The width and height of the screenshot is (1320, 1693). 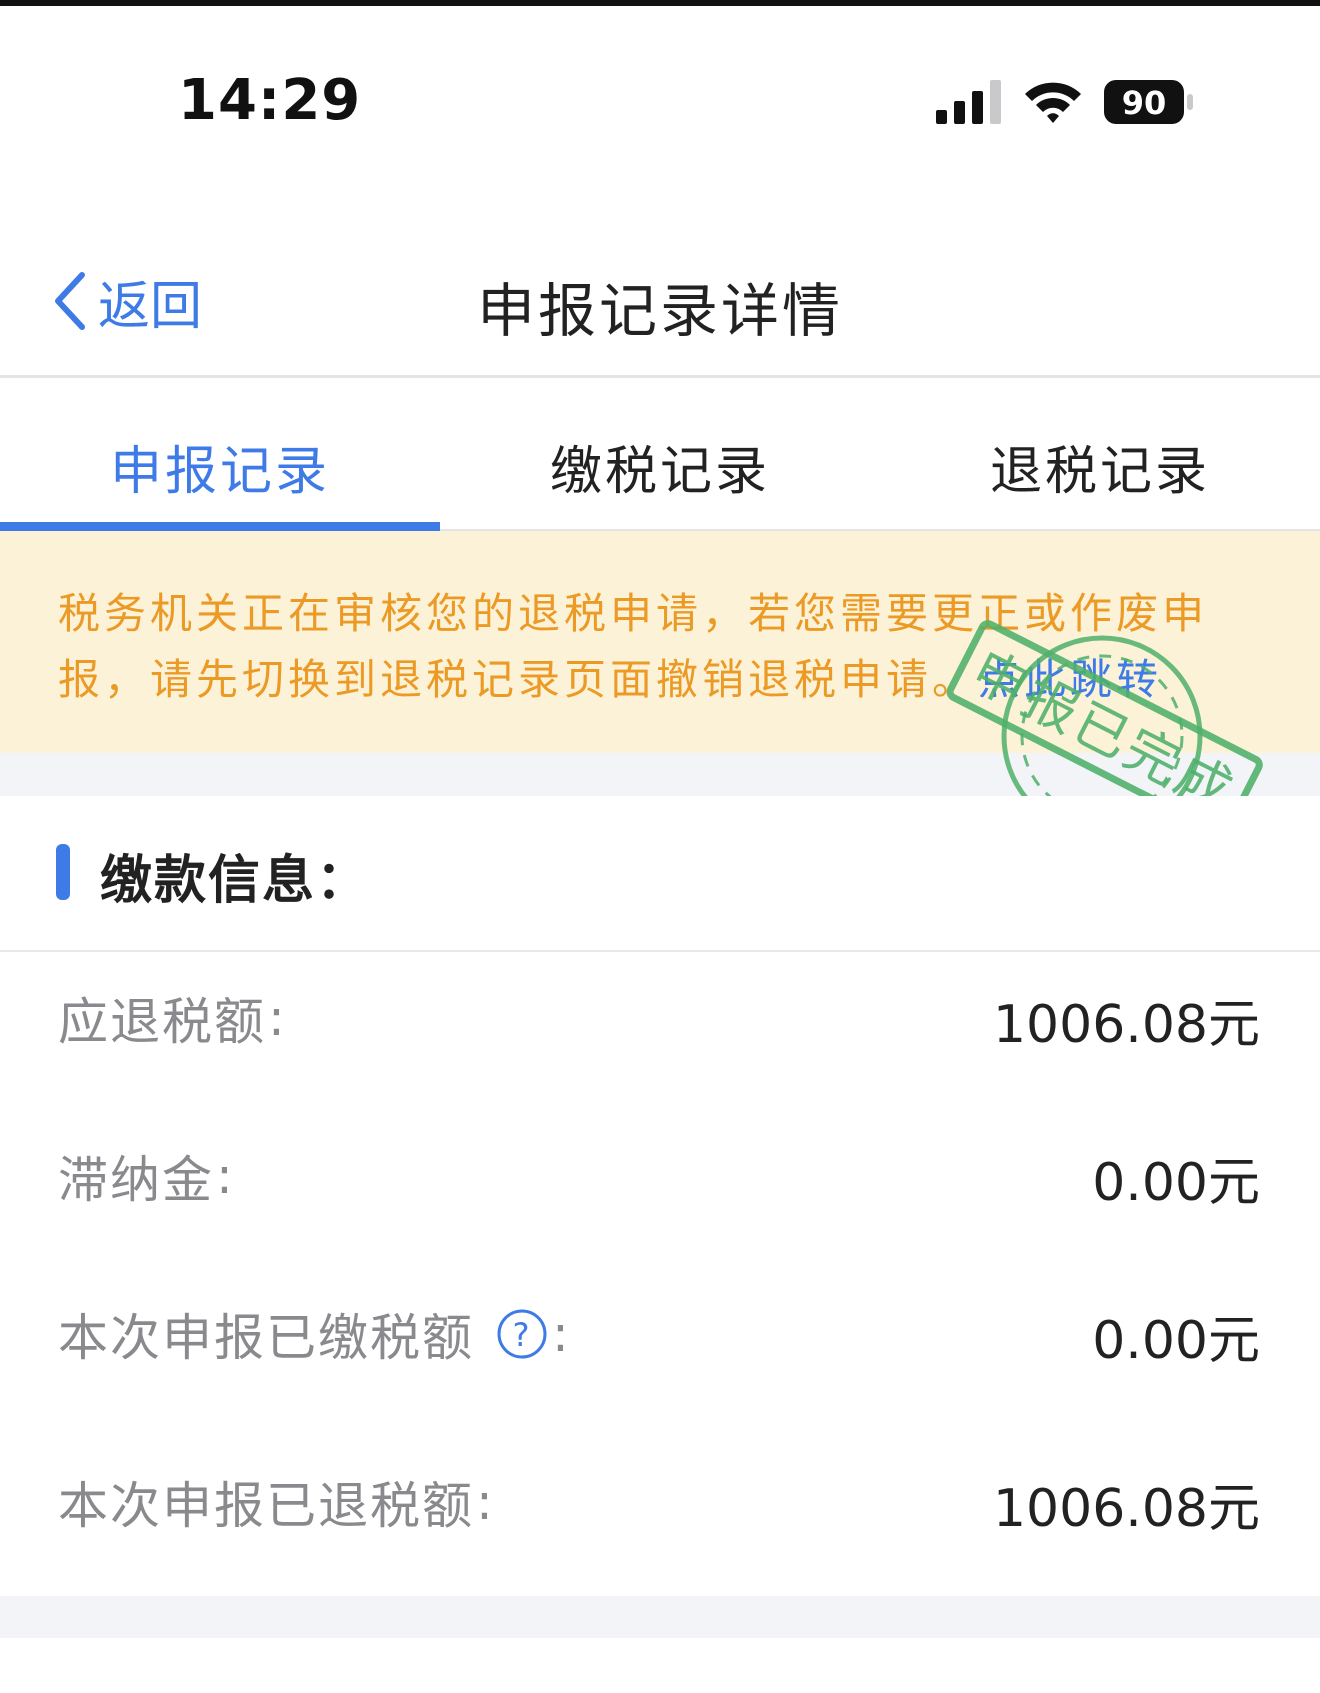 I want to click on tab-declaration-records: 申报记录, so click(x=220, y=456).